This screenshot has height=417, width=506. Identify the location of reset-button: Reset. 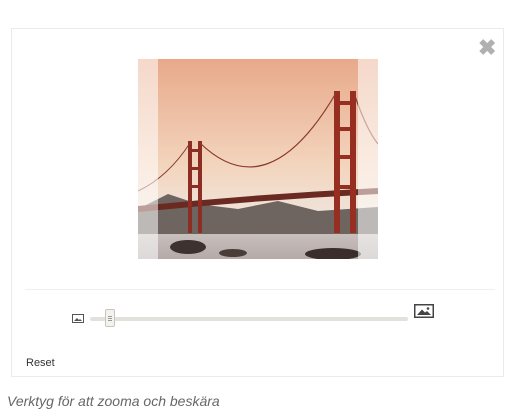
(40, 363).